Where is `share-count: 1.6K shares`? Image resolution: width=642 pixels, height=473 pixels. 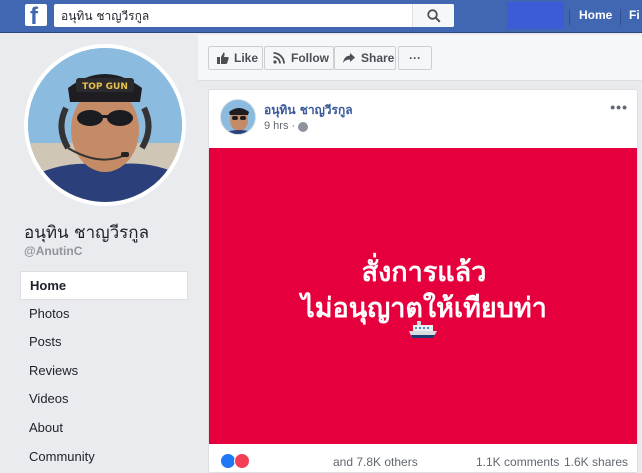
share-count: 1.6K shares is located at coordinates (596, 462).